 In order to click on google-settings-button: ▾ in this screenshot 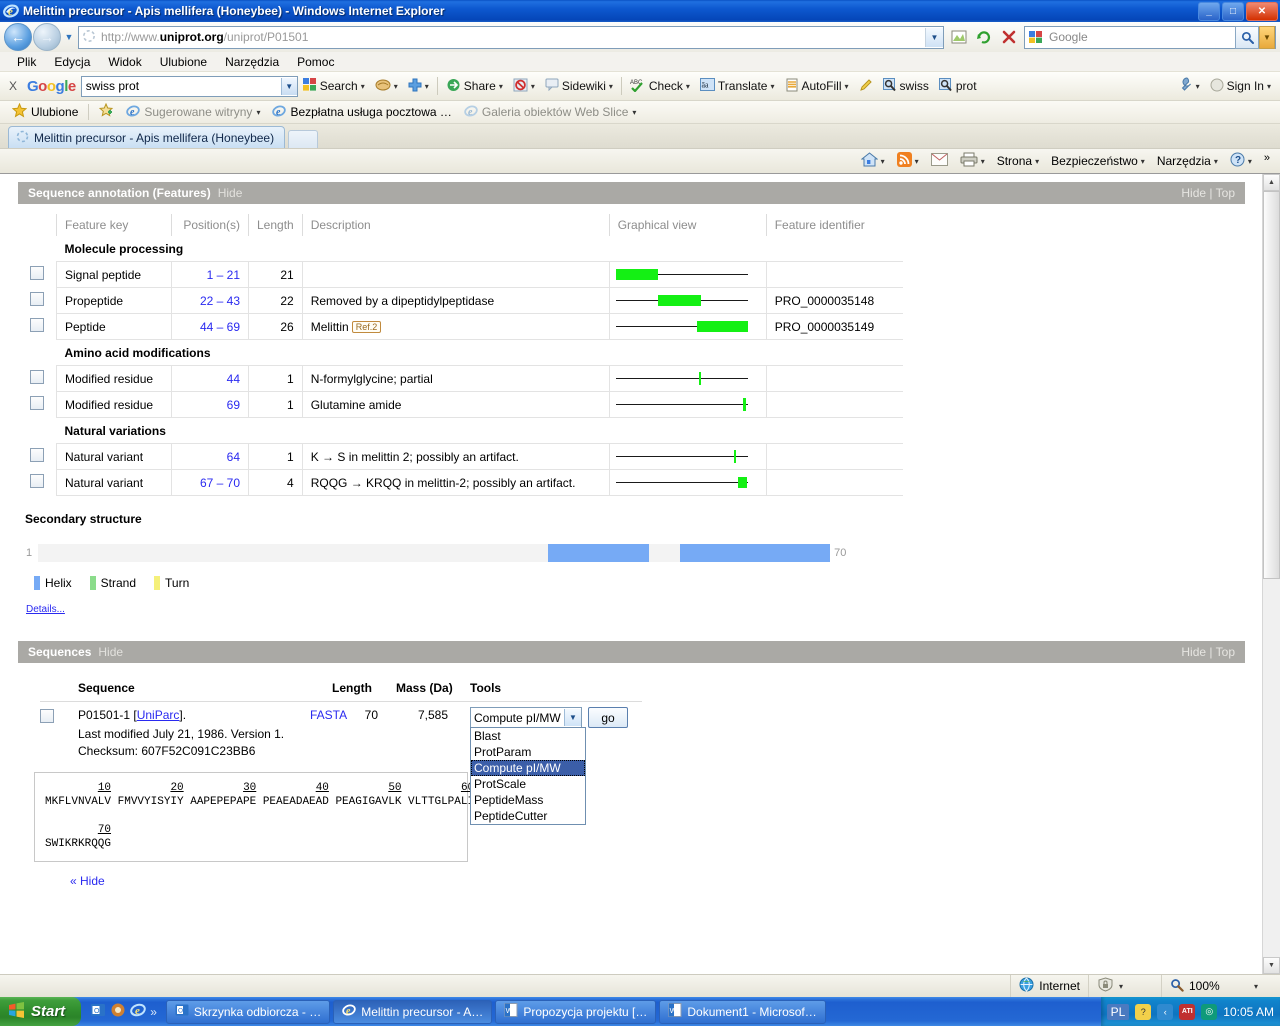, I will do `click(1188, 86)`.